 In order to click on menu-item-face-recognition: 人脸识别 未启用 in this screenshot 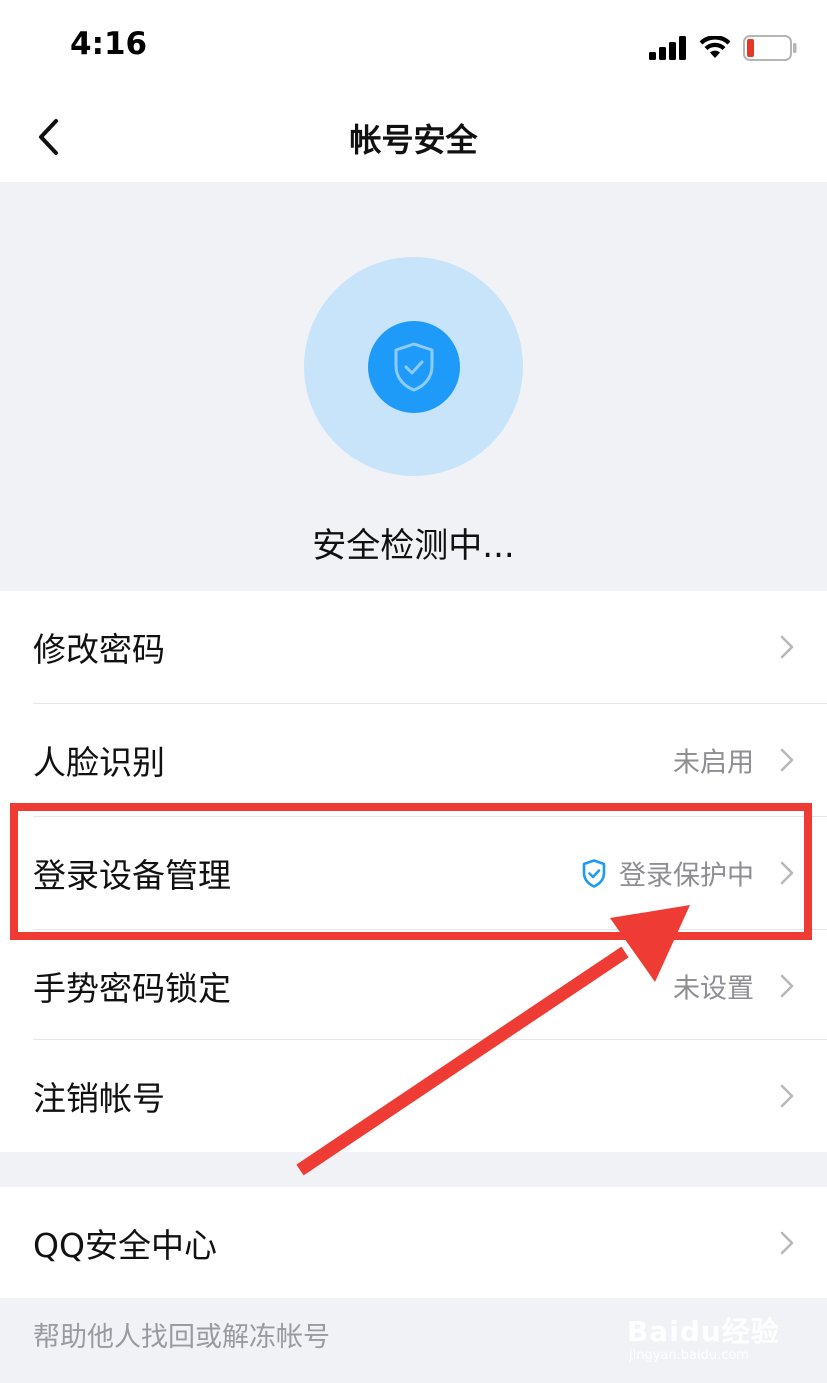, I will do `click(413, 760)`.